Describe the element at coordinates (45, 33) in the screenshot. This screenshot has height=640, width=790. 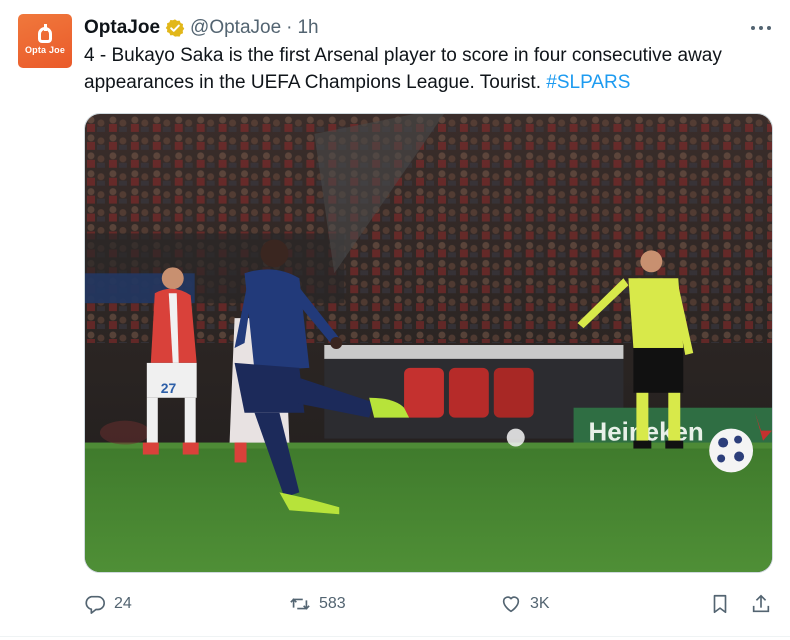
I see `opta-logo-icon` at that location.